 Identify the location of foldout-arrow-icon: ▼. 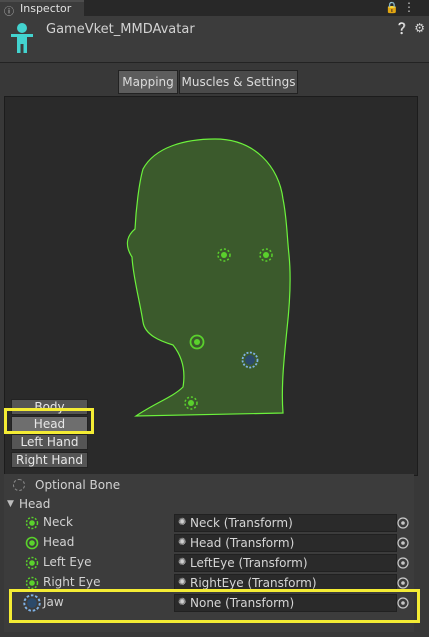
(10, 504).